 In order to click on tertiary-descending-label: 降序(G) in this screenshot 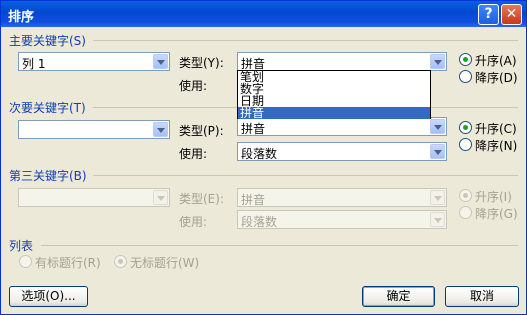, I will do `click(496, 213)`.